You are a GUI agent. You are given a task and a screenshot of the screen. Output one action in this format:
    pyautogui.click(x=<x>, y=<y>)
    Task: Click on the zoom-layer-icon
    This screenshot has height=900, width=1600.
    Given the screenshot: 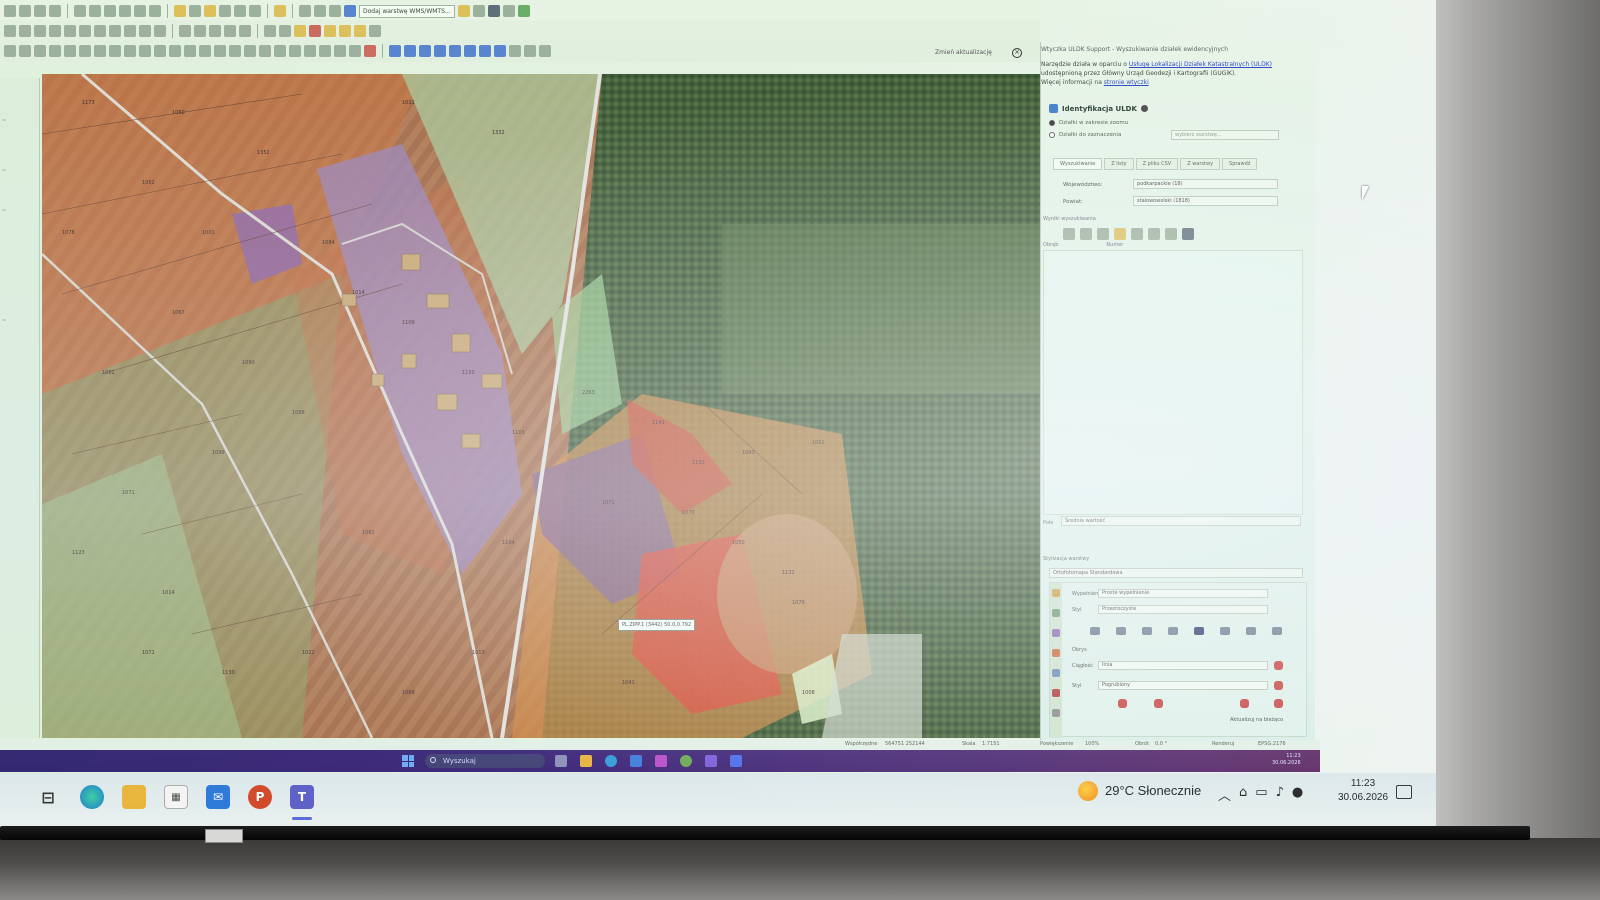 What is the action you would take?
    pyautogui.click(x=95, y=11)
    